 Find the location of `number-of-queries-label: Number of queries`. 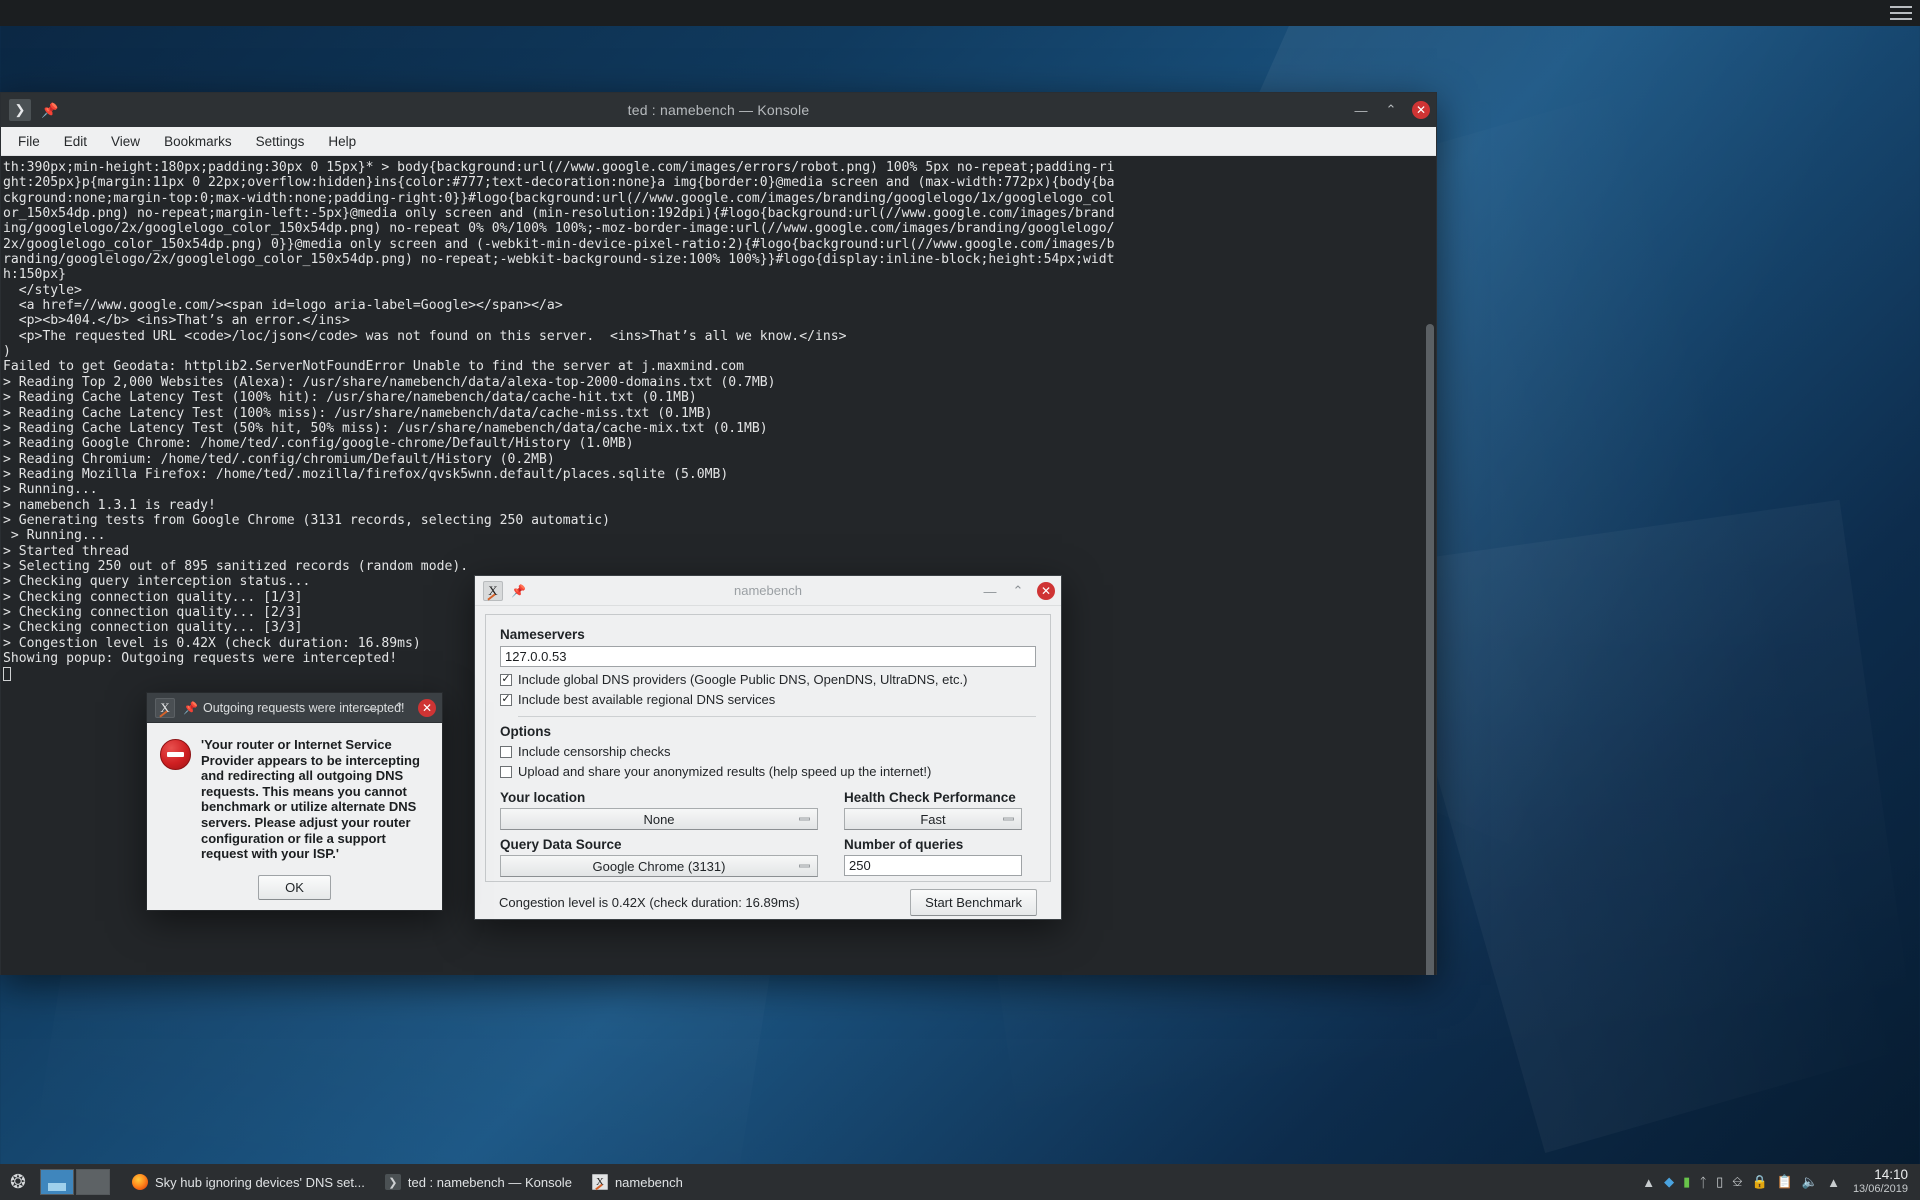

number-of-queries-label: Number of queries is located at coordinates (904, 844).